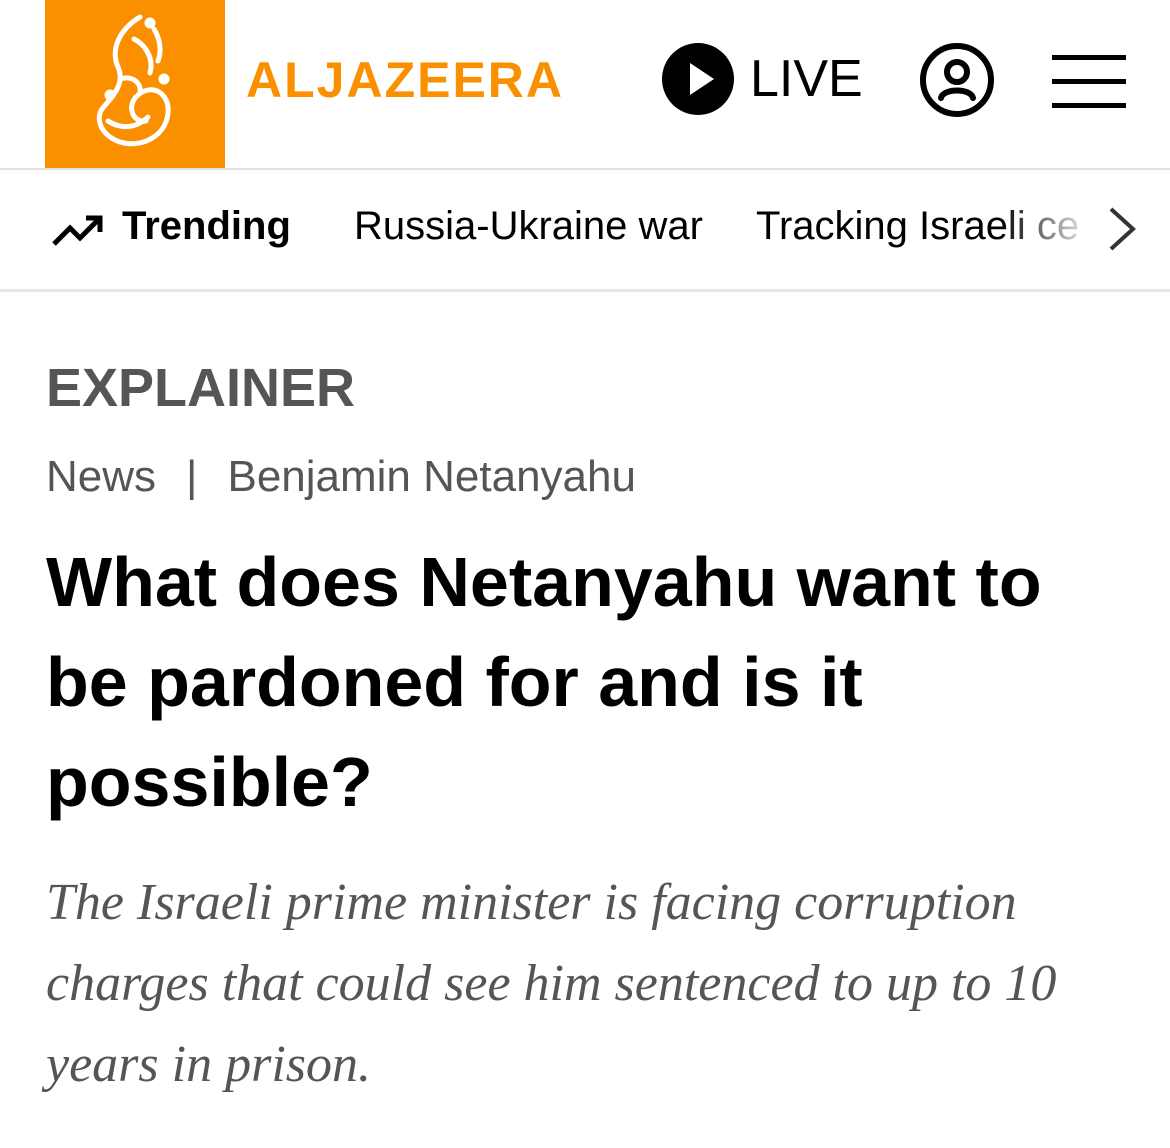 This screenshot has height=1148, width=1170. I want to click on live-button: LIVE, so click(762, 79).